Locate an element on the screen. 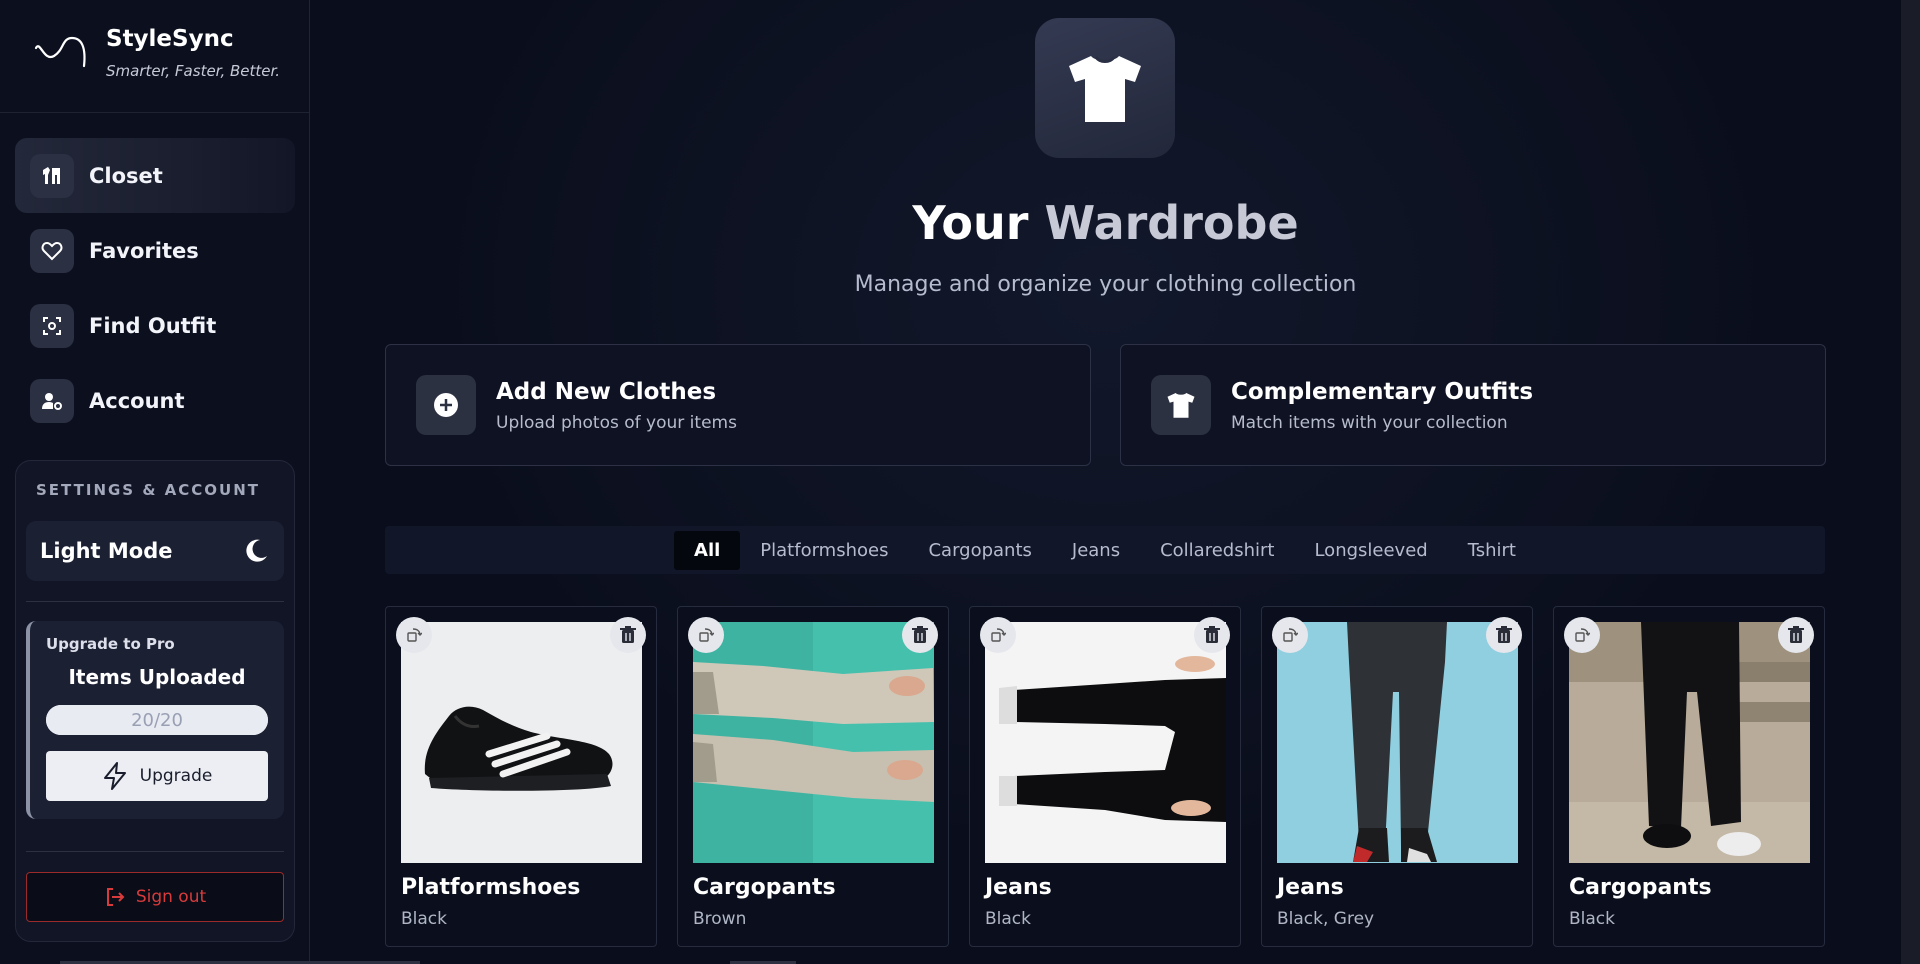 Image resolution: width=1920 pixels, height=964 pixels. sign-out-button: Sign out is located at coordinates (155, 897).